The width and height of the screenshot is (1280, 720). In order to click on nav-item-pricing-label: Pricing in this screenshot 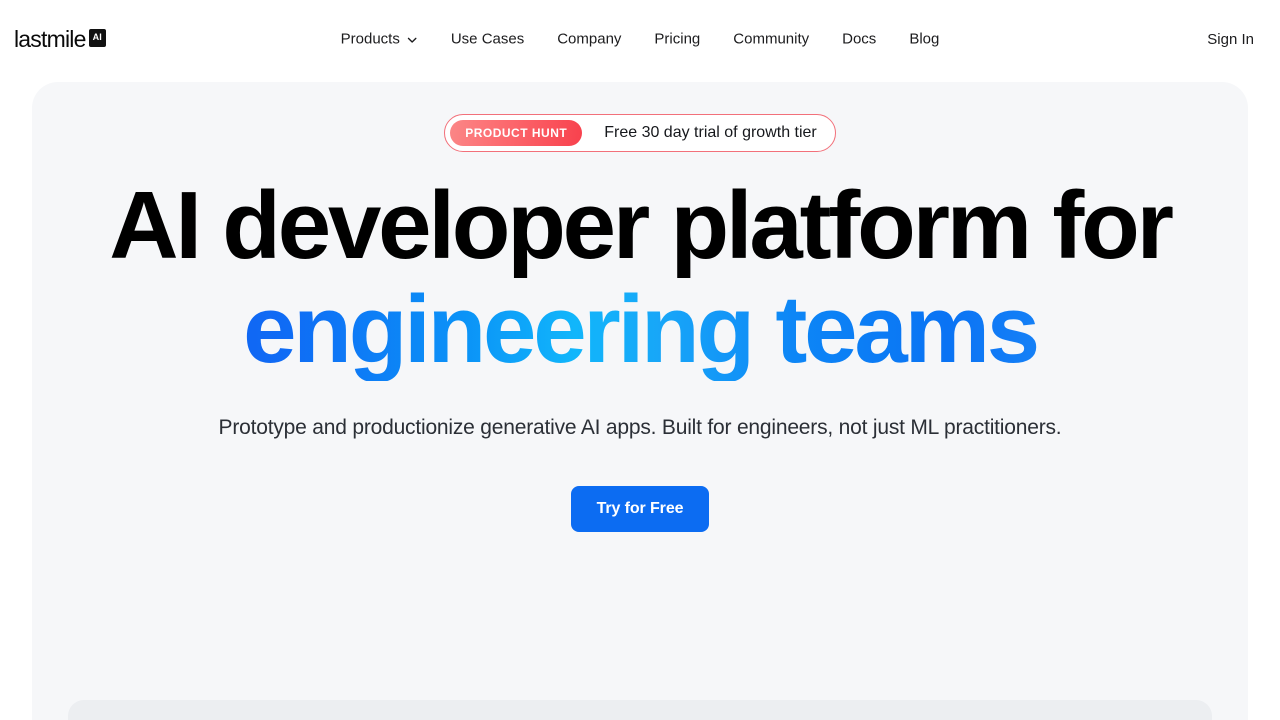, I will do `click(677, 39)`.